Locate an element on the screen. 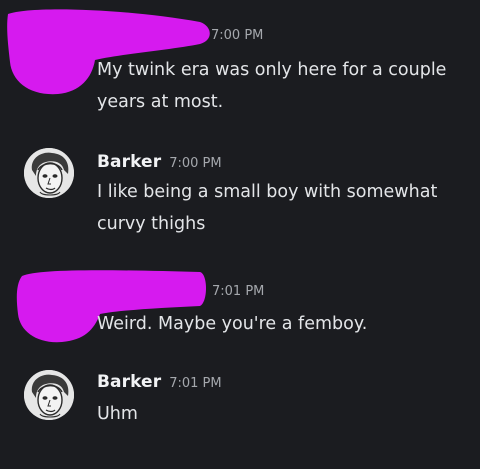 The height and width of the screenshot is (469, 480). message-text: Weird. Maybe you're a femboy. is located at coordinates (232, 324).